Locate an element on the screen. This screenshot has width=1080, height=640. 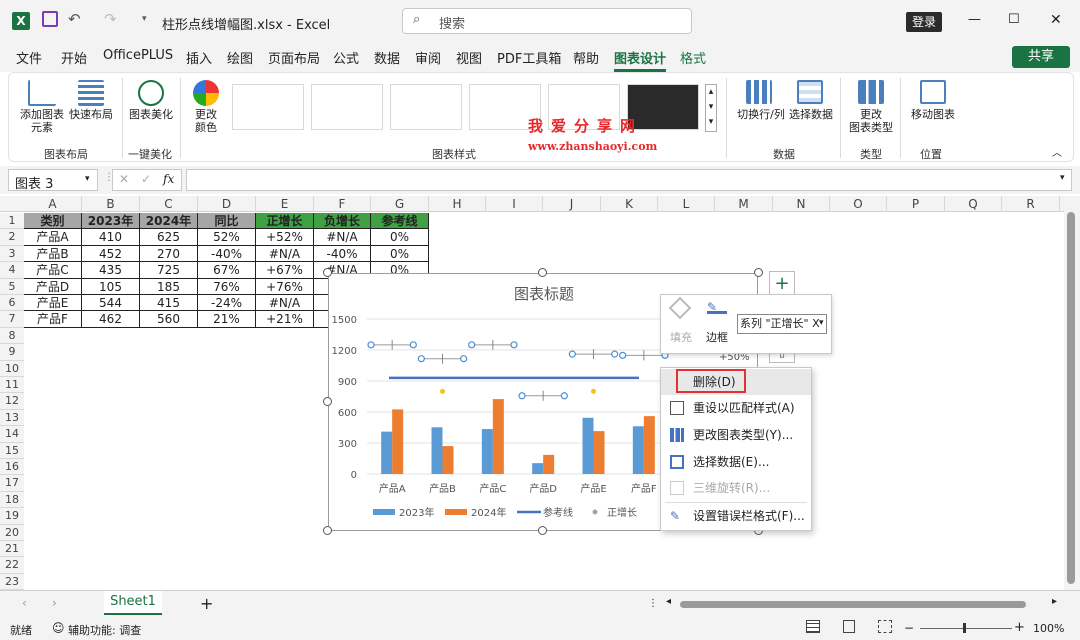
sheet-tab-sheet1: Sheet1 is located at coordinates (133, 603).